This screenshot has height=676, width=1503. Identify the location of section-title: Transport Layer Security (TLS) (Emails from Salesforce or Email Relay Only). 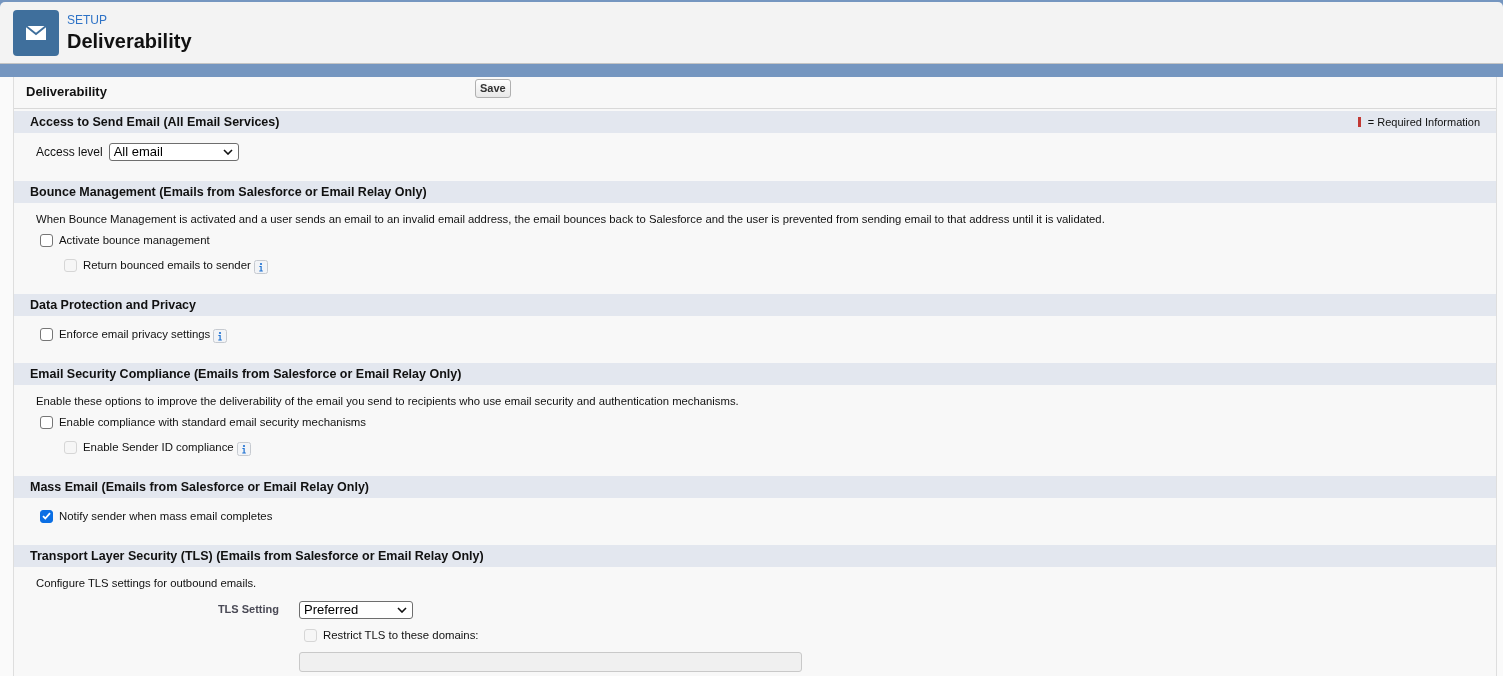
(257, 556).